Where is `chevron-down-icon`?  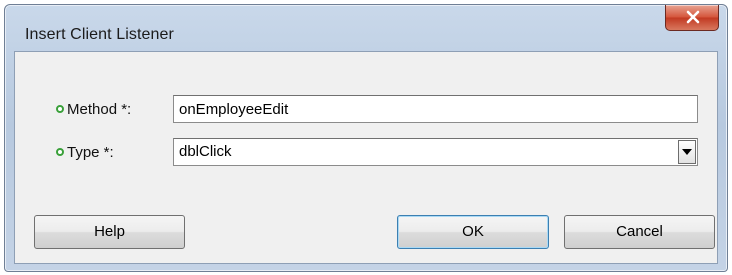 chevron-down-icon is located at coordinates (687, 152).